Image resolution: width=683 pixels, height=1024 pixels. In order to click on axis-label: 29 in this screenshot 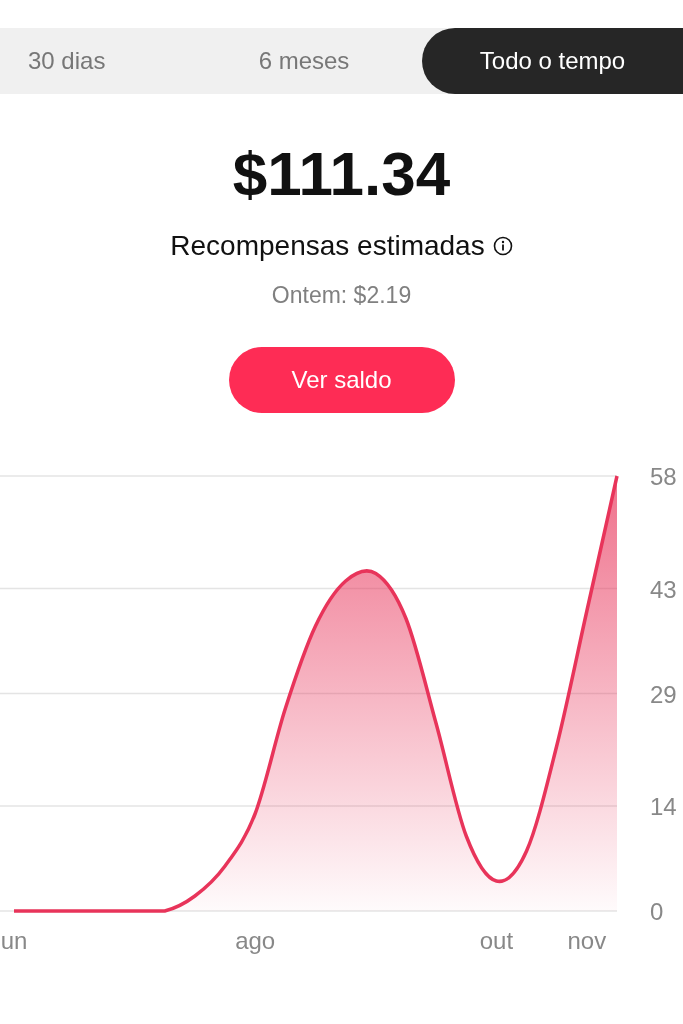, I will do `click(663, 694)`.